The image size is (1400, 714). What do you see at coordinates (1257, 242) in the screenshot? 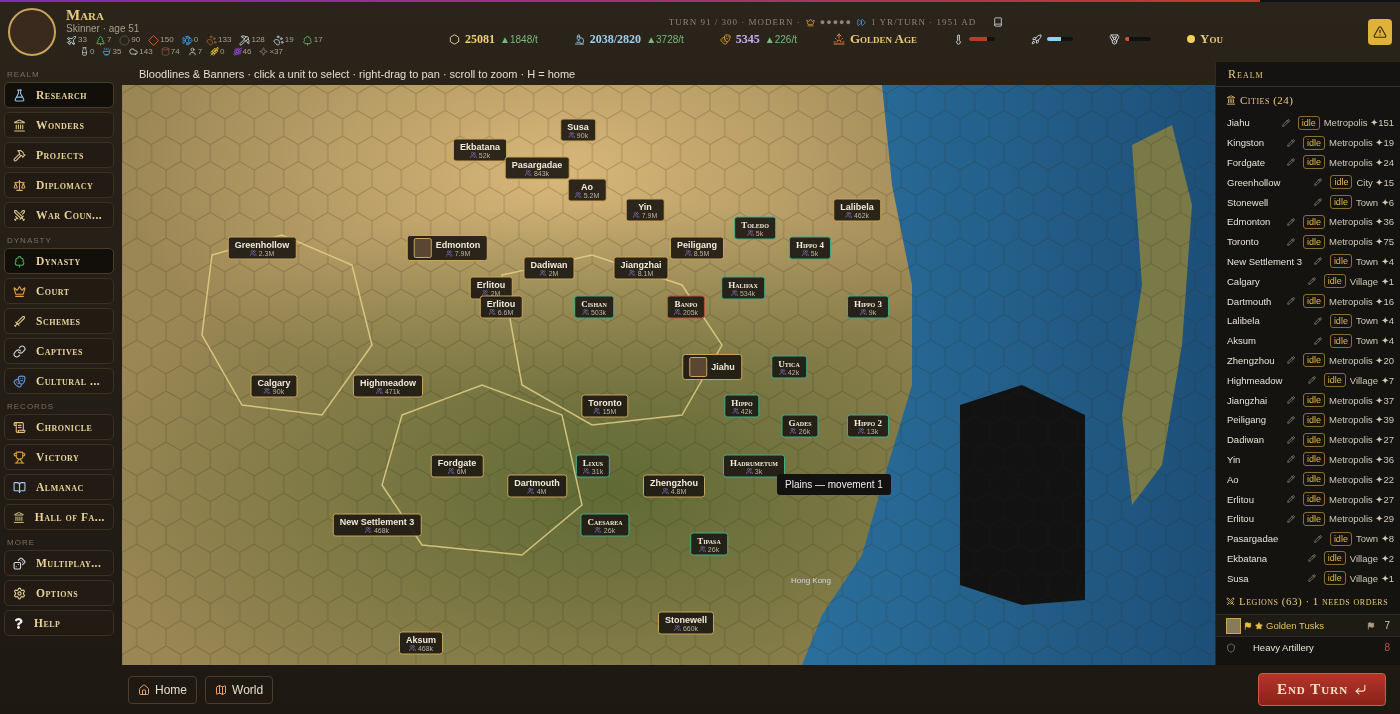
I see `city-name: Toronto` at bounding box center [1257, 242].